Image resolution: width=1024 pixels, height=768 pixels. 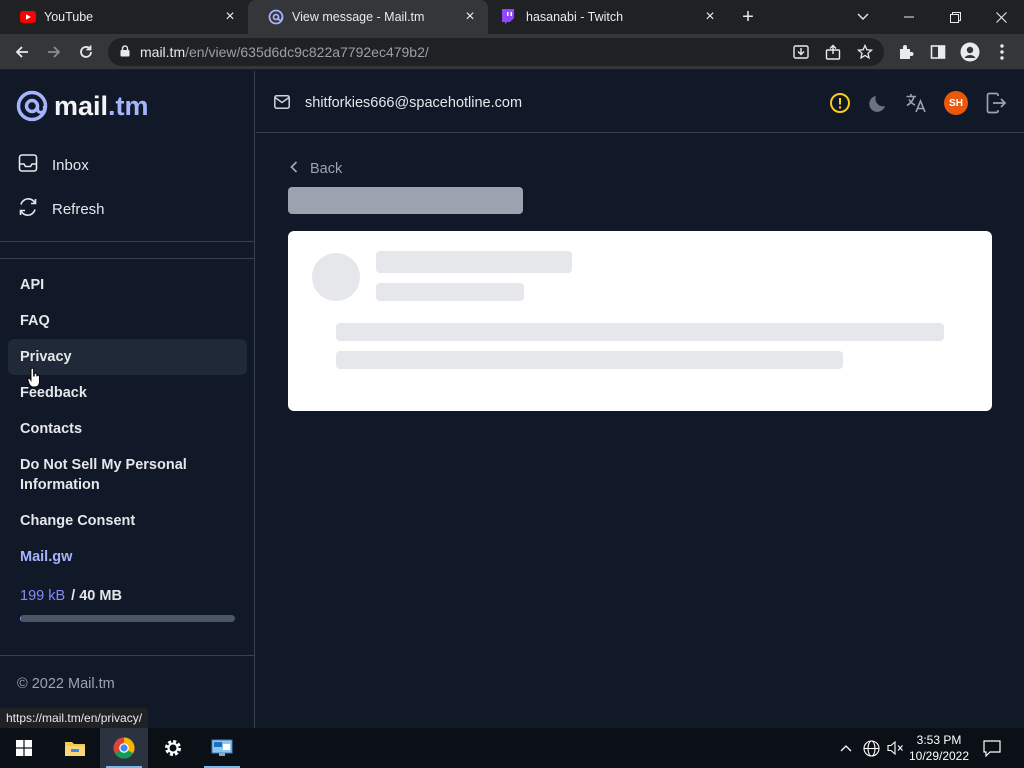 I want to click on copyright: © 2022 Mail.tm, so click(x=66, y=684).